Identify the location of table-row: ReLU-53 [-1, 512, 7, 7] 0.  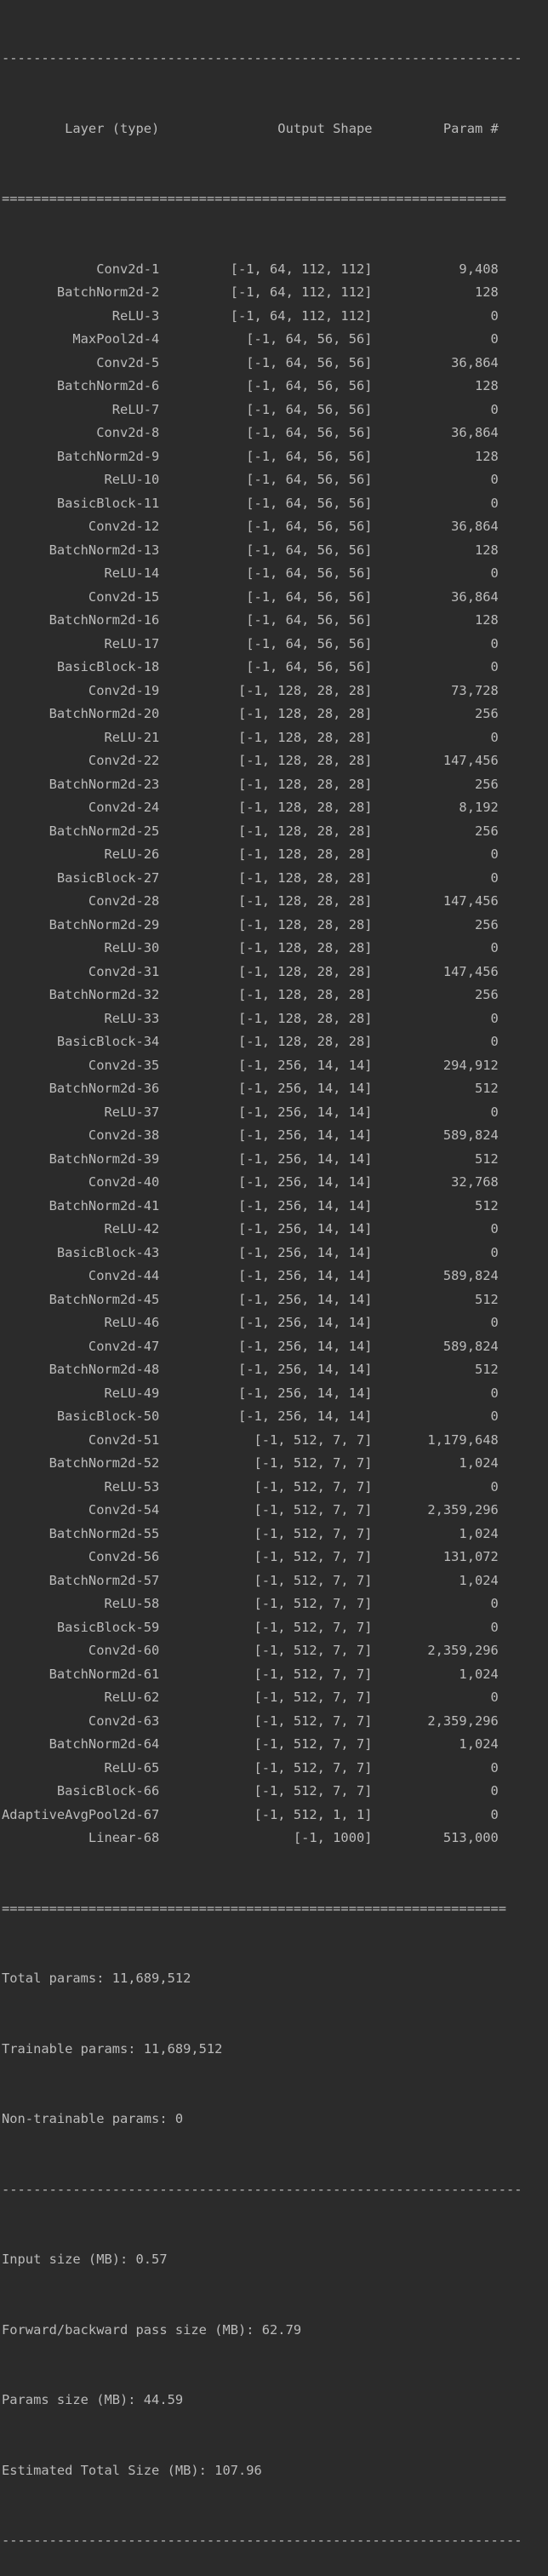
(251, 1486).